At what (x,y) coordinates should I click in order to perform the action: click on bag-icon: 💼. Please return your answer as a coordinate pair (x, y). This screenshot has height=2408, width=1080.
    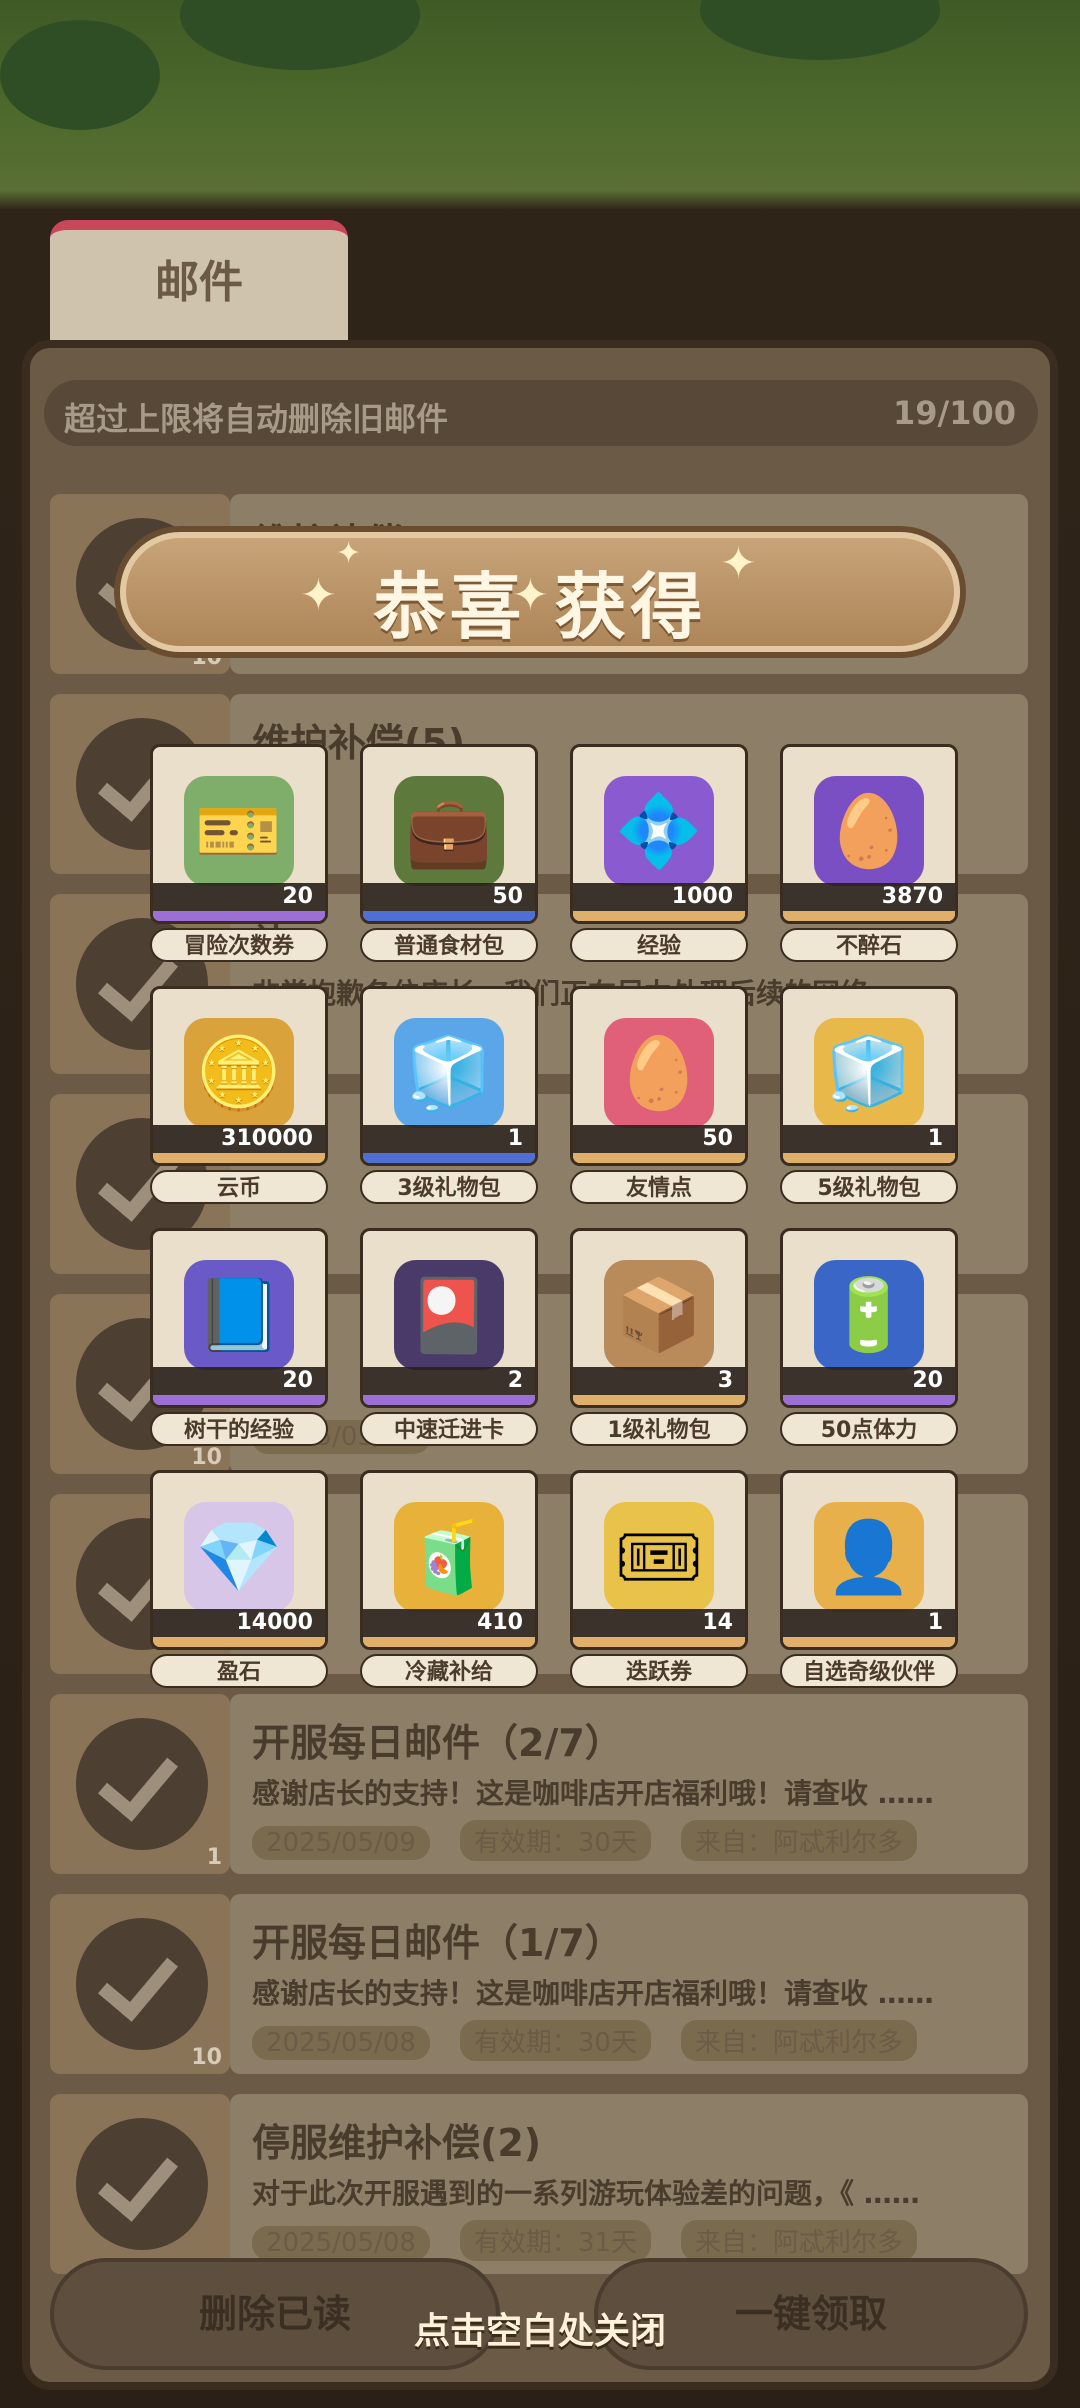
    Looking at the image, I should click on (449, 830).